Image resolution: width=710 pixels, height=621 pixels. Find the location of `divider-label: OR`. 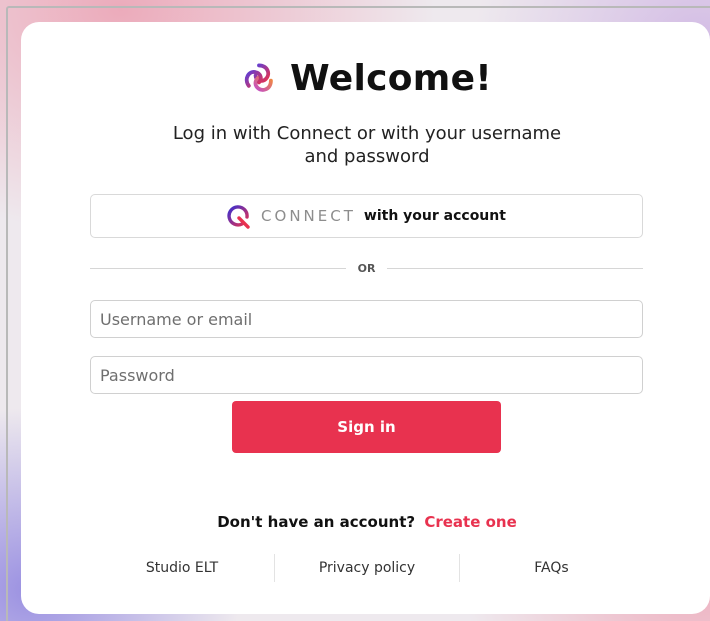

divider-label: OR is located at coordinates (366, 268).